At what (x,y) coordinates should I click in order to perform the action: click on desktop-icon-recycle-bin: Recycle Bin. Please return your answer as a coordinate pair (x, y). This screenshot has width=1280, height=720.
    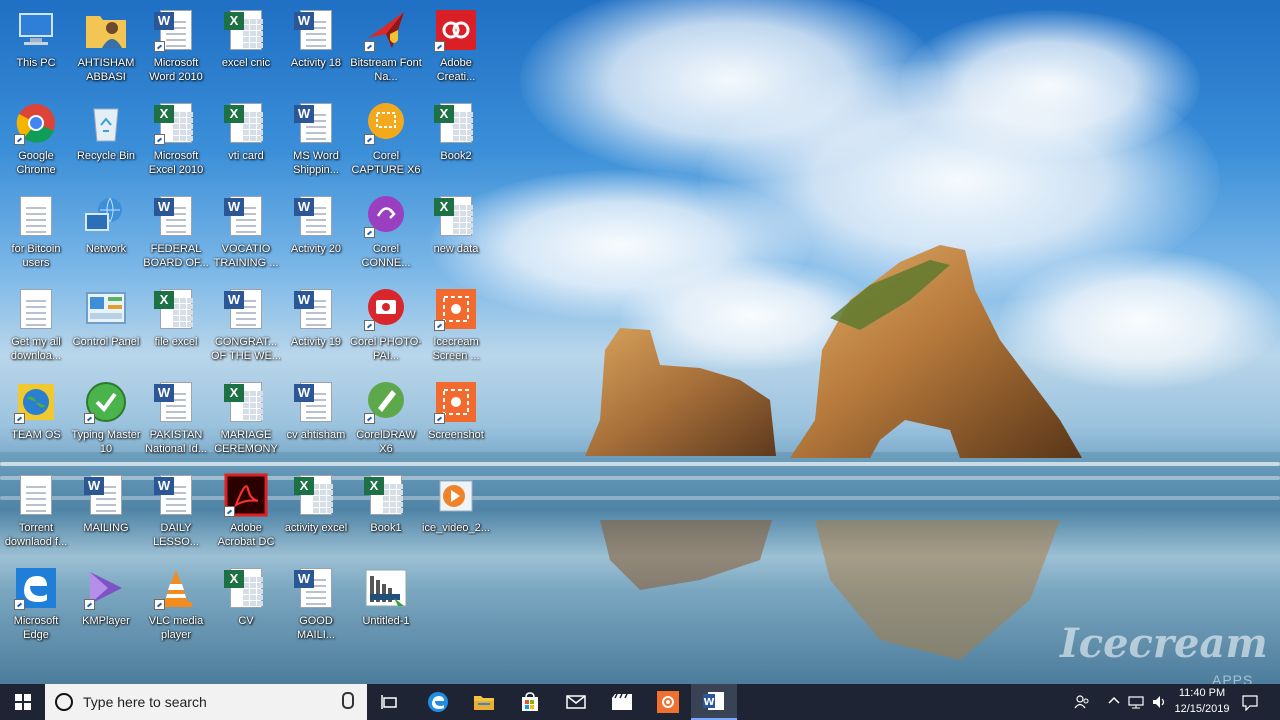
    Looking at the image, I should click on (106, 139).